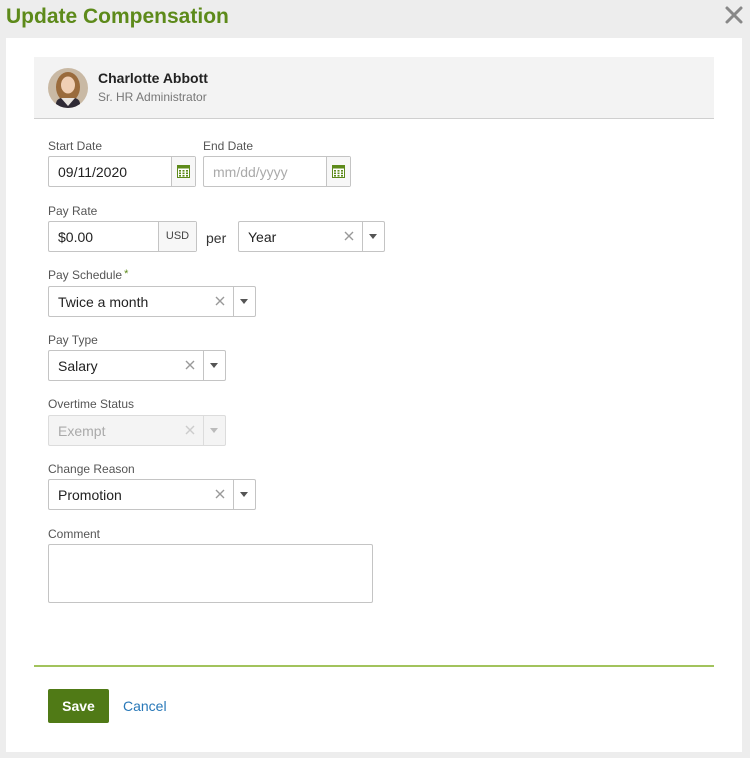 The width and height of the screenshot is (750, 758). What do you see at coordinates (216, 238) in the screenshot?
I see `per-label: per` at bounding box center [216, 238].